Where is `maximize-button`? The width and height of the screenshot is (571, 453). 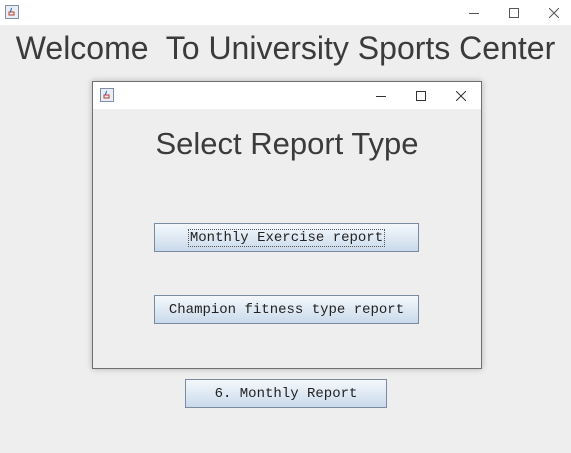
maximize-button is located at coordinates (514, 12).